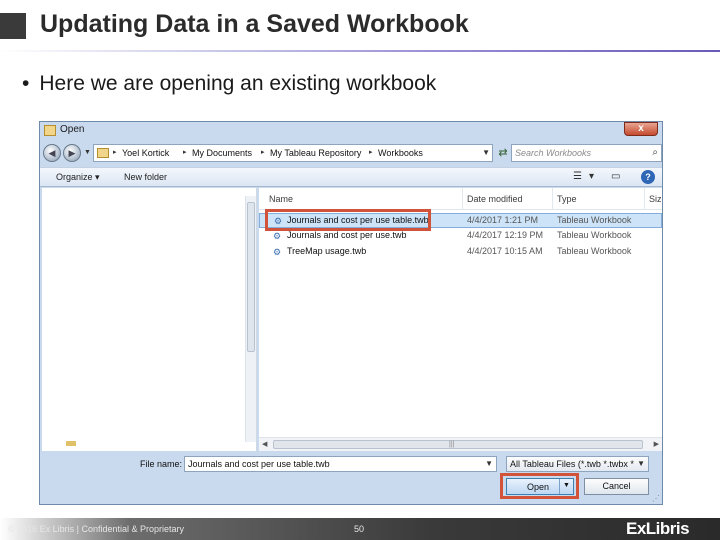 This screenshot has width=720, height=540. Describe the element at coordinates (658, 528) in the screenshot. I see `exlibris-logo: ExLibris` at that location.